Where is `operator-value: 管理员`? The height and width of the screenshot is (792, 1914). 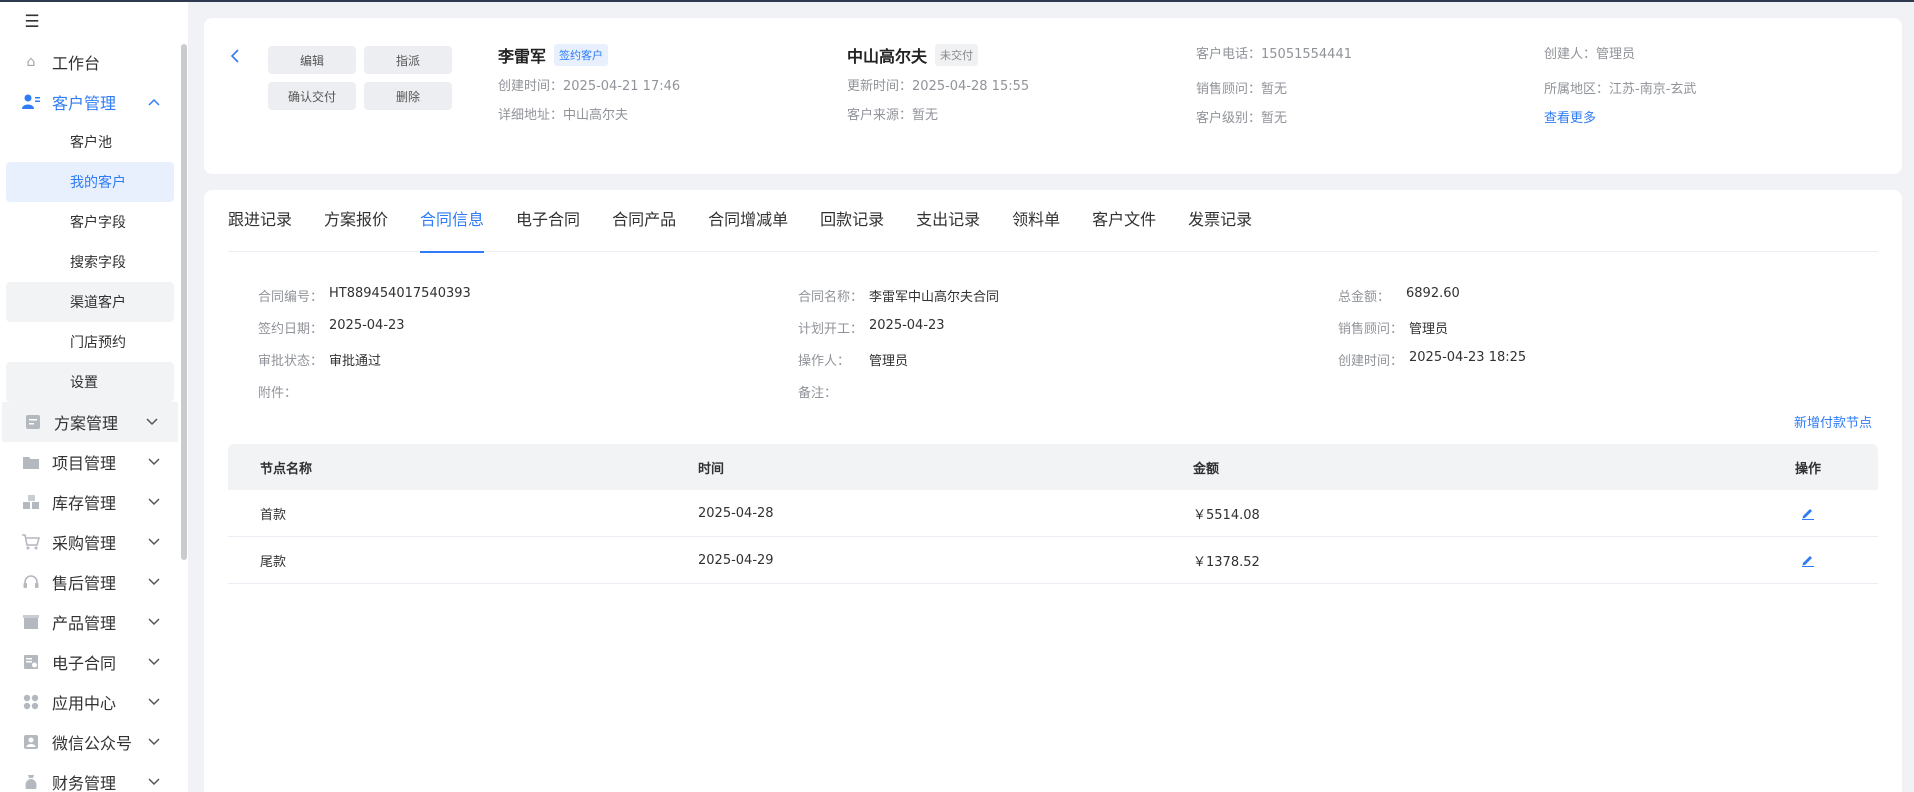
operator-value: 管理员 is located at coordinates (889, 361).